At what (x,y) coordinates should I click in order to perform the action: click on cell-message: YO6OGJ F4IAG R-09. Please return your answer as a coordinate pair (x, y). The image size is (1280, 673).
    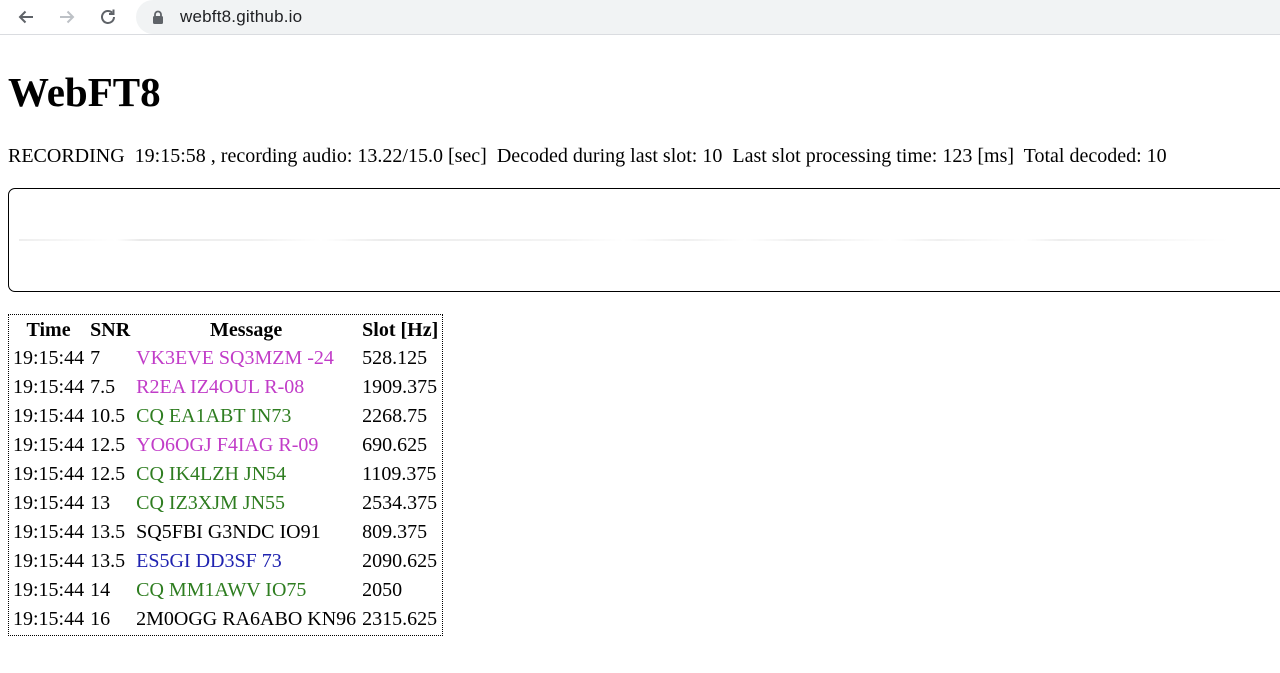
    Looking at the image, I should click on (227, 445).